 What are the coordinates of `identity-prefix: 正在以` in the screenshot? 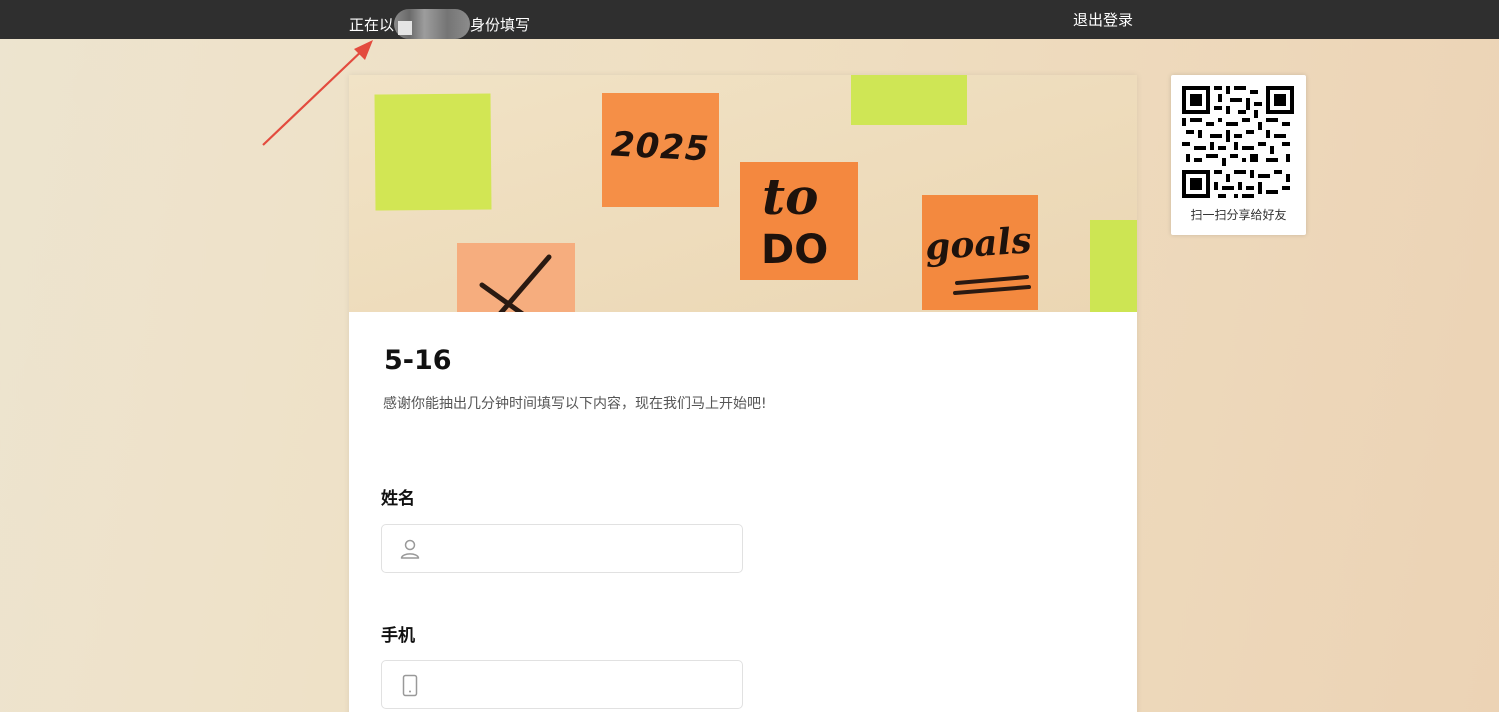 It's located at (372, 24).